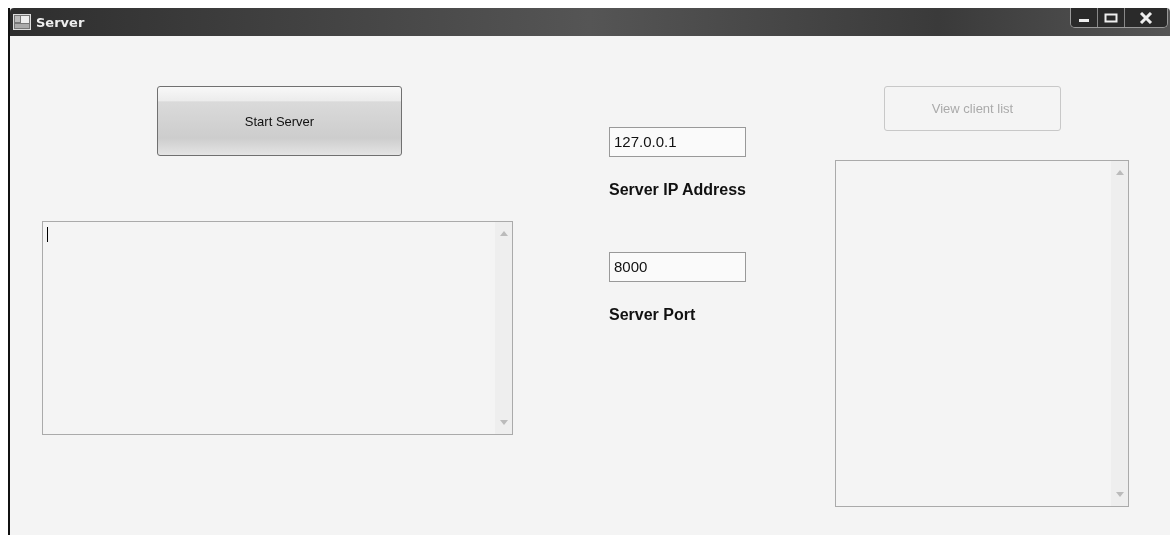  I want to click on port-label: Server Port, so click(653, 315).